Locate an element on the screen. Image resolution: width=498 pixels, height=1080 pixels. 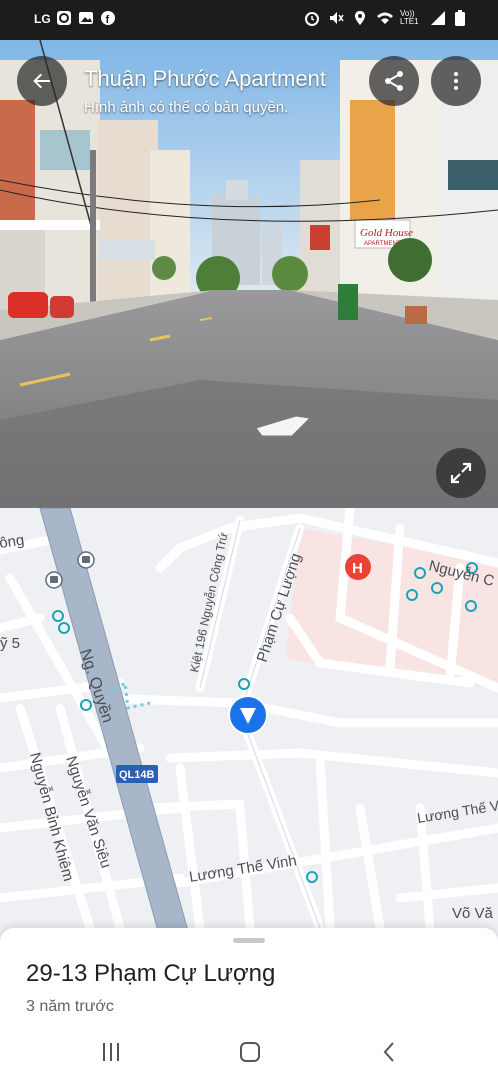
share-icon is located at coordinates (394, 81).